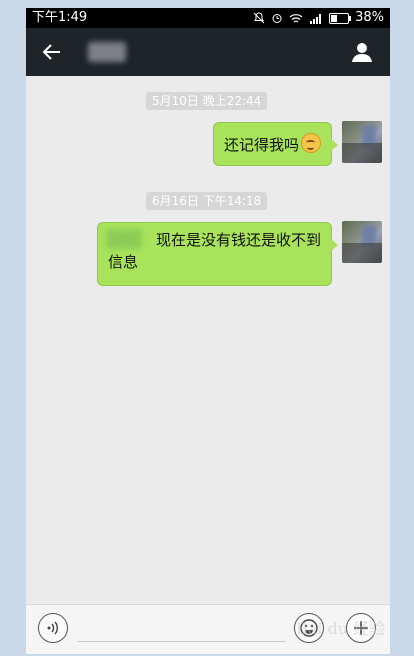  I want to click on battery-icon, so click(340, 18).